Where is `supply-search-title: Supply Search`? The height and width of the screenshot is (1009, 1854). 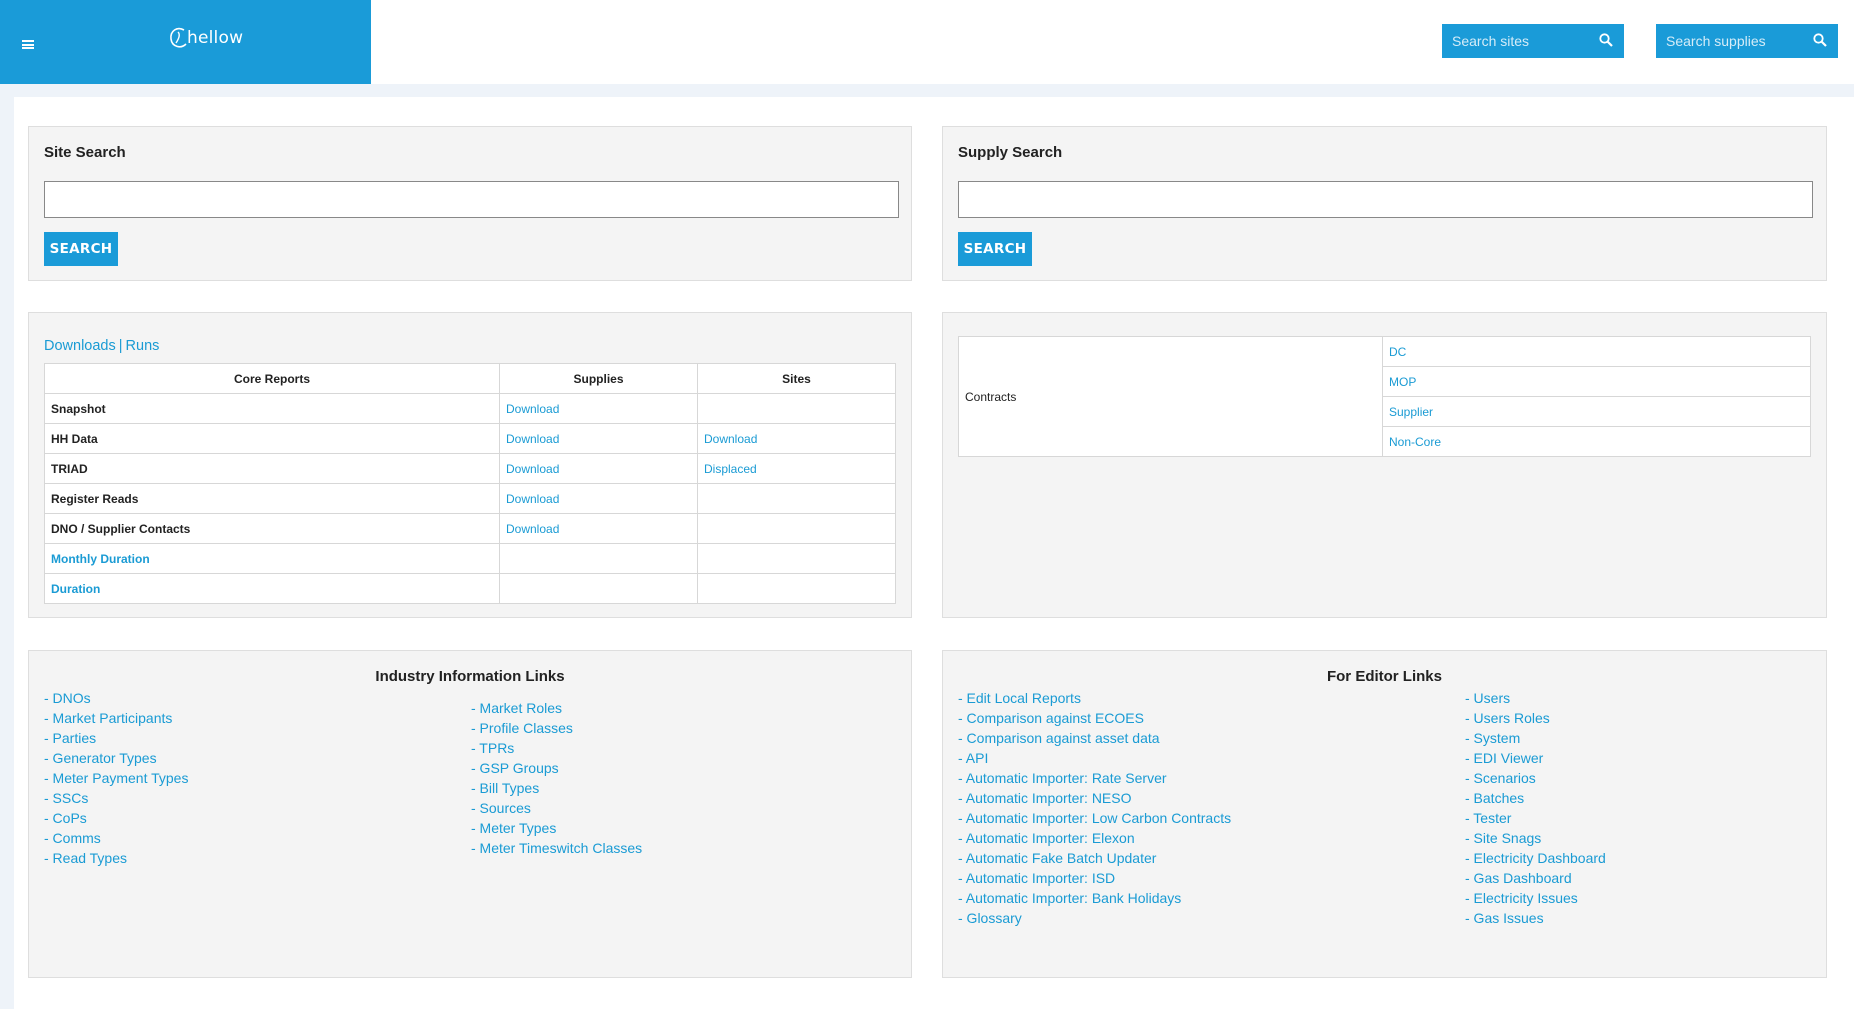
supply-search-title: Supply Search is located at coordinates (1010, 152).